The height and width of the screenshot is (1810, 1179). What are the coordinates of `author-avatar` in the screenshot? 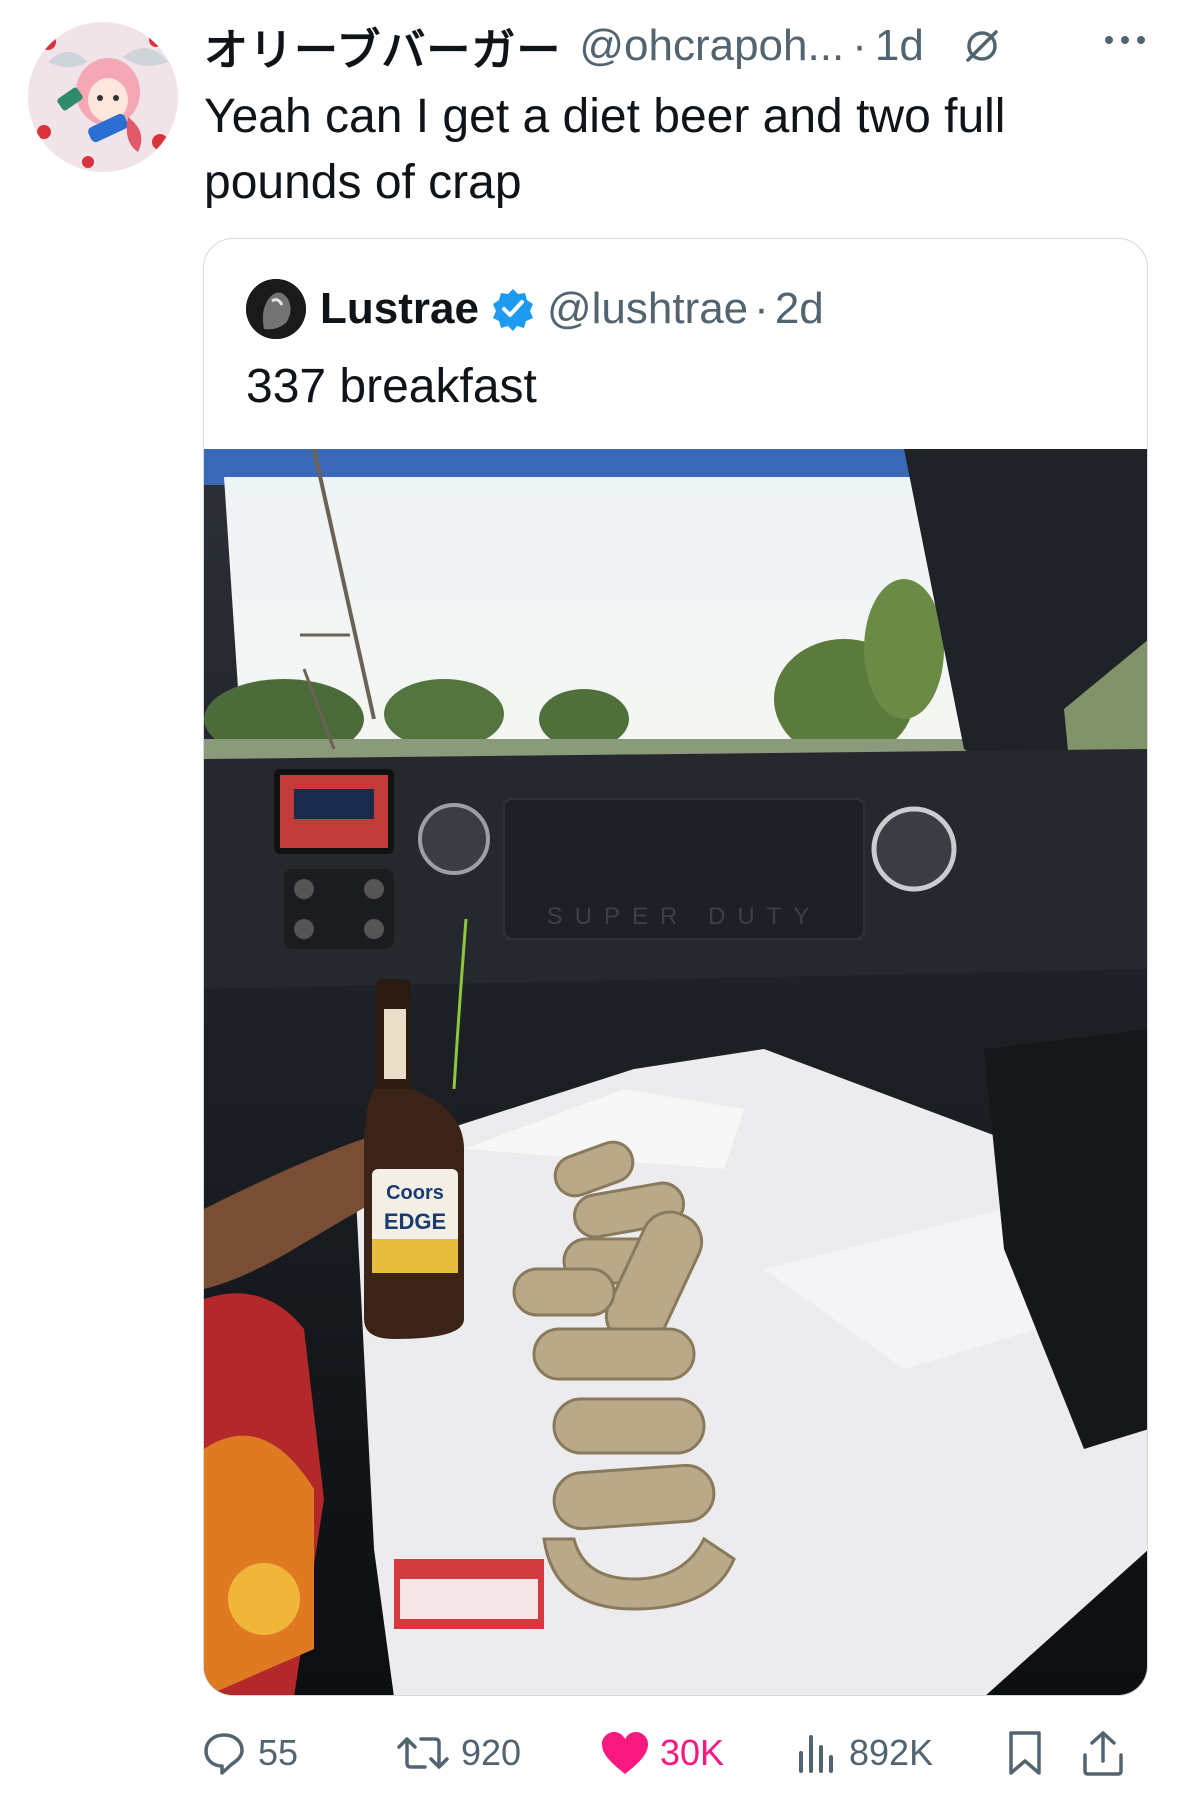 It's located at (103, 97).